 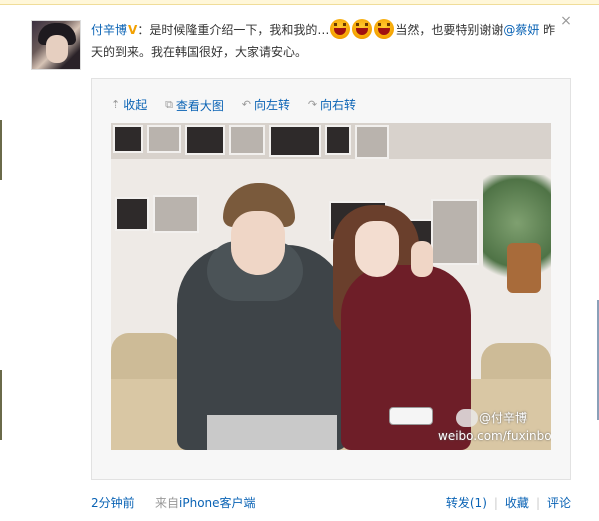 What do you see at coordinates (246, 104) in the screenshot?
I see `rotate-left-icon: ↶` at bounding box center [246, 104].